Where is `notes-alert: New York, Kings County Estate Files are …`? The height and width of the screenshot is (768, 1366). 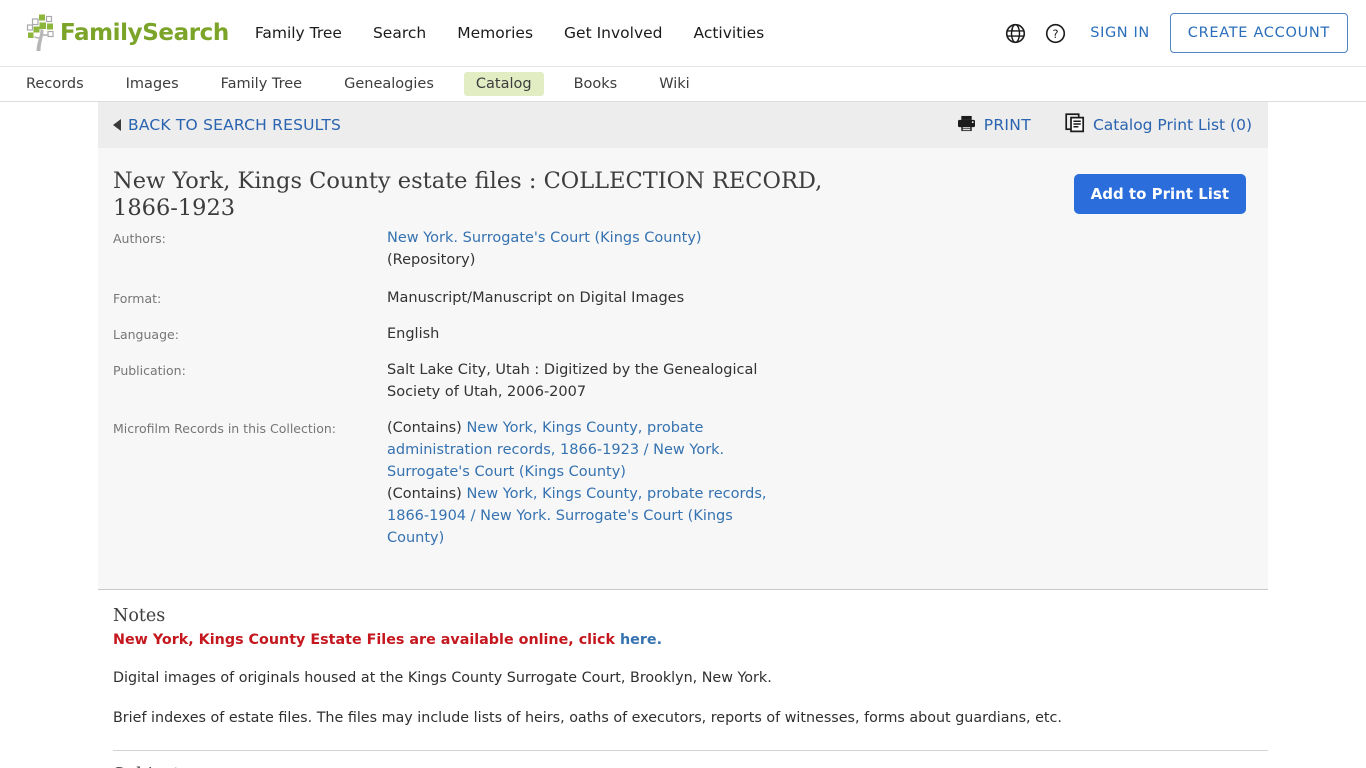 notes-alert: New York, Kings County Estate Files are … is located at coordinates (690, 640).